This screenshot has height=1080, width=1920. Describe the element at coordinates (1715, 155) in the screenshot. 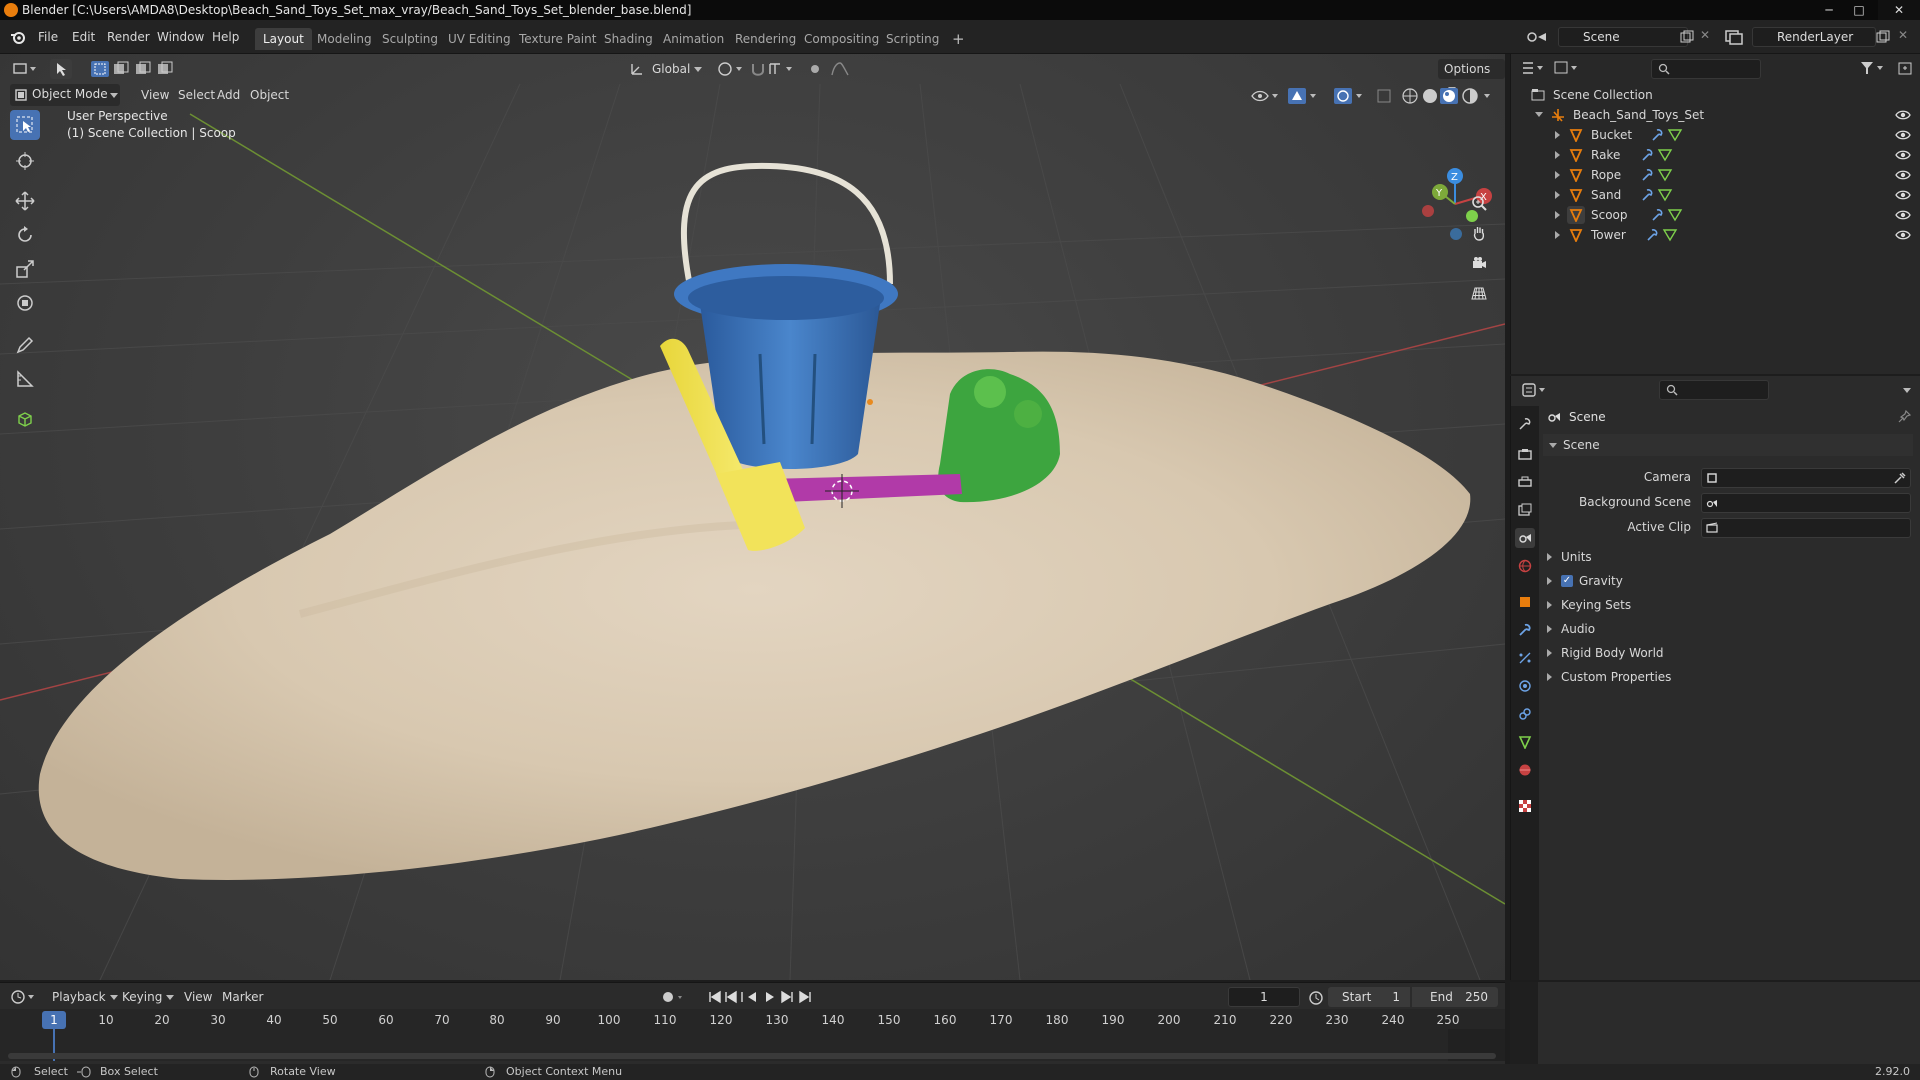

I see `outliner-item-rake: Rake` at that location.